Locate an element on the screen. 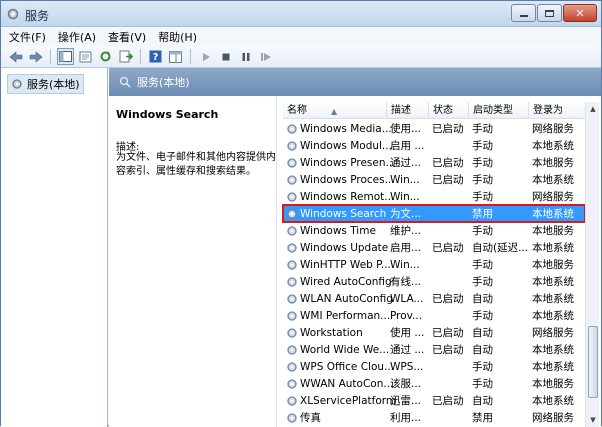  export-icon is located at coordinates (126, 56).